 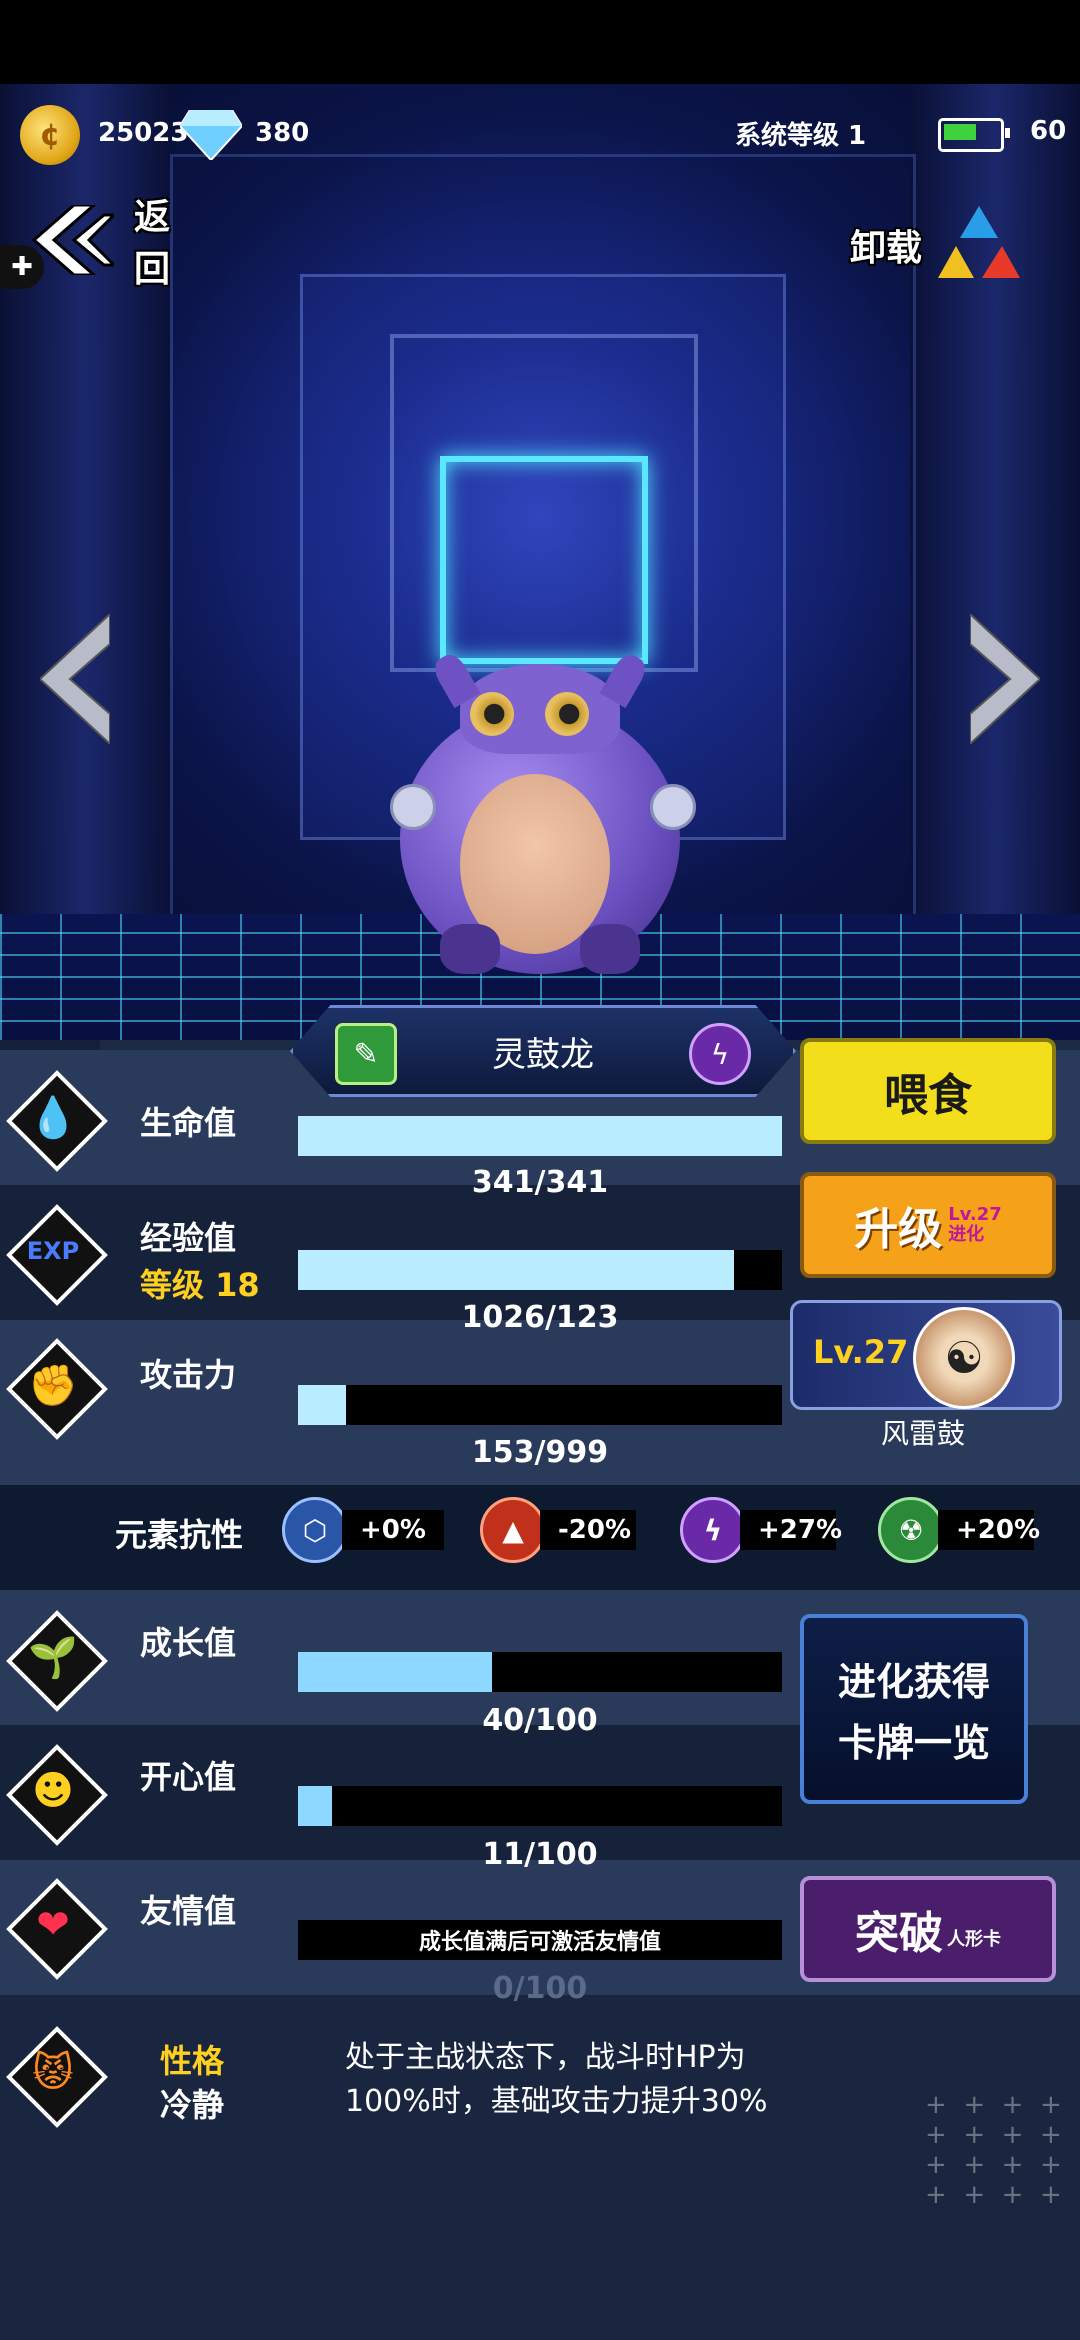 I want to click on attack-label: 攻击力, so click(x=188, y=1375).